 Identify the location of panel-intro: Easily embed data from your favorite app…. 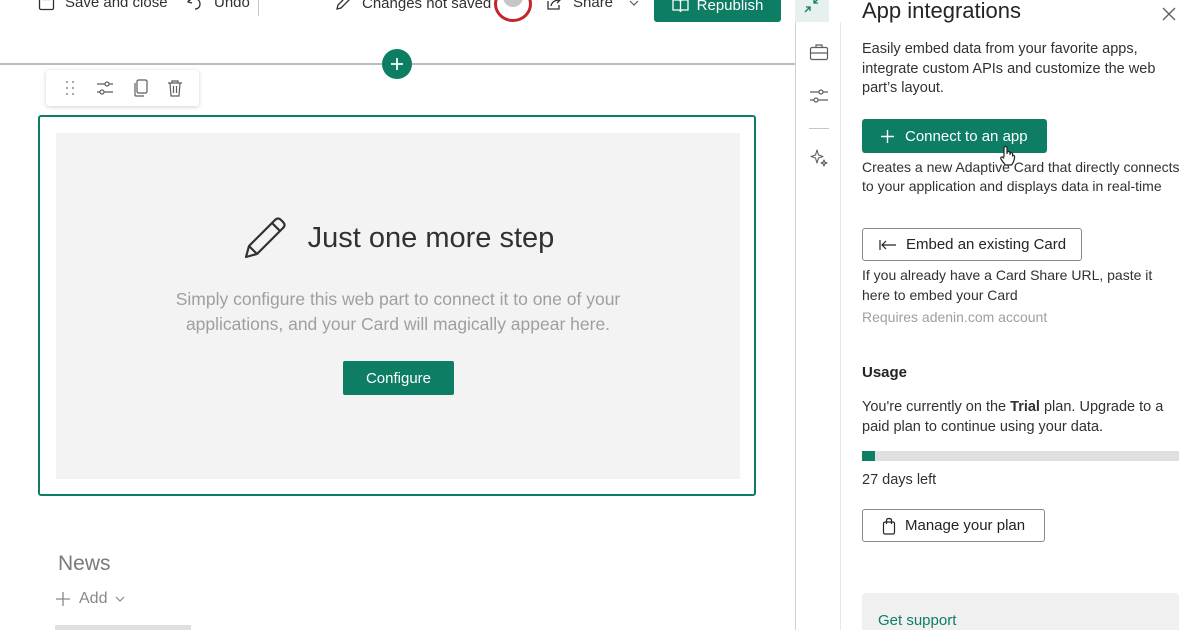
(1009, 68).